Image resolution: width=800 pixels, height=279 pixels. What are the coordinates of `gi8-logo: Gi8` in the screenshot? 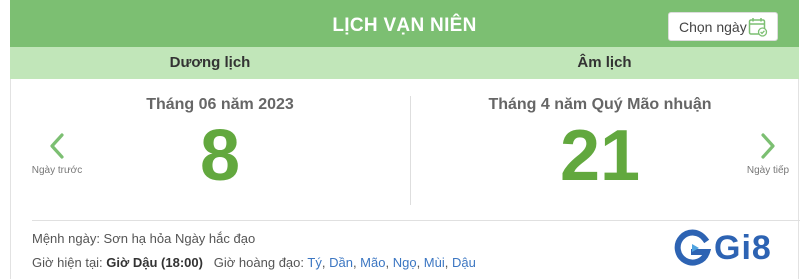 It's located at (733, 248).